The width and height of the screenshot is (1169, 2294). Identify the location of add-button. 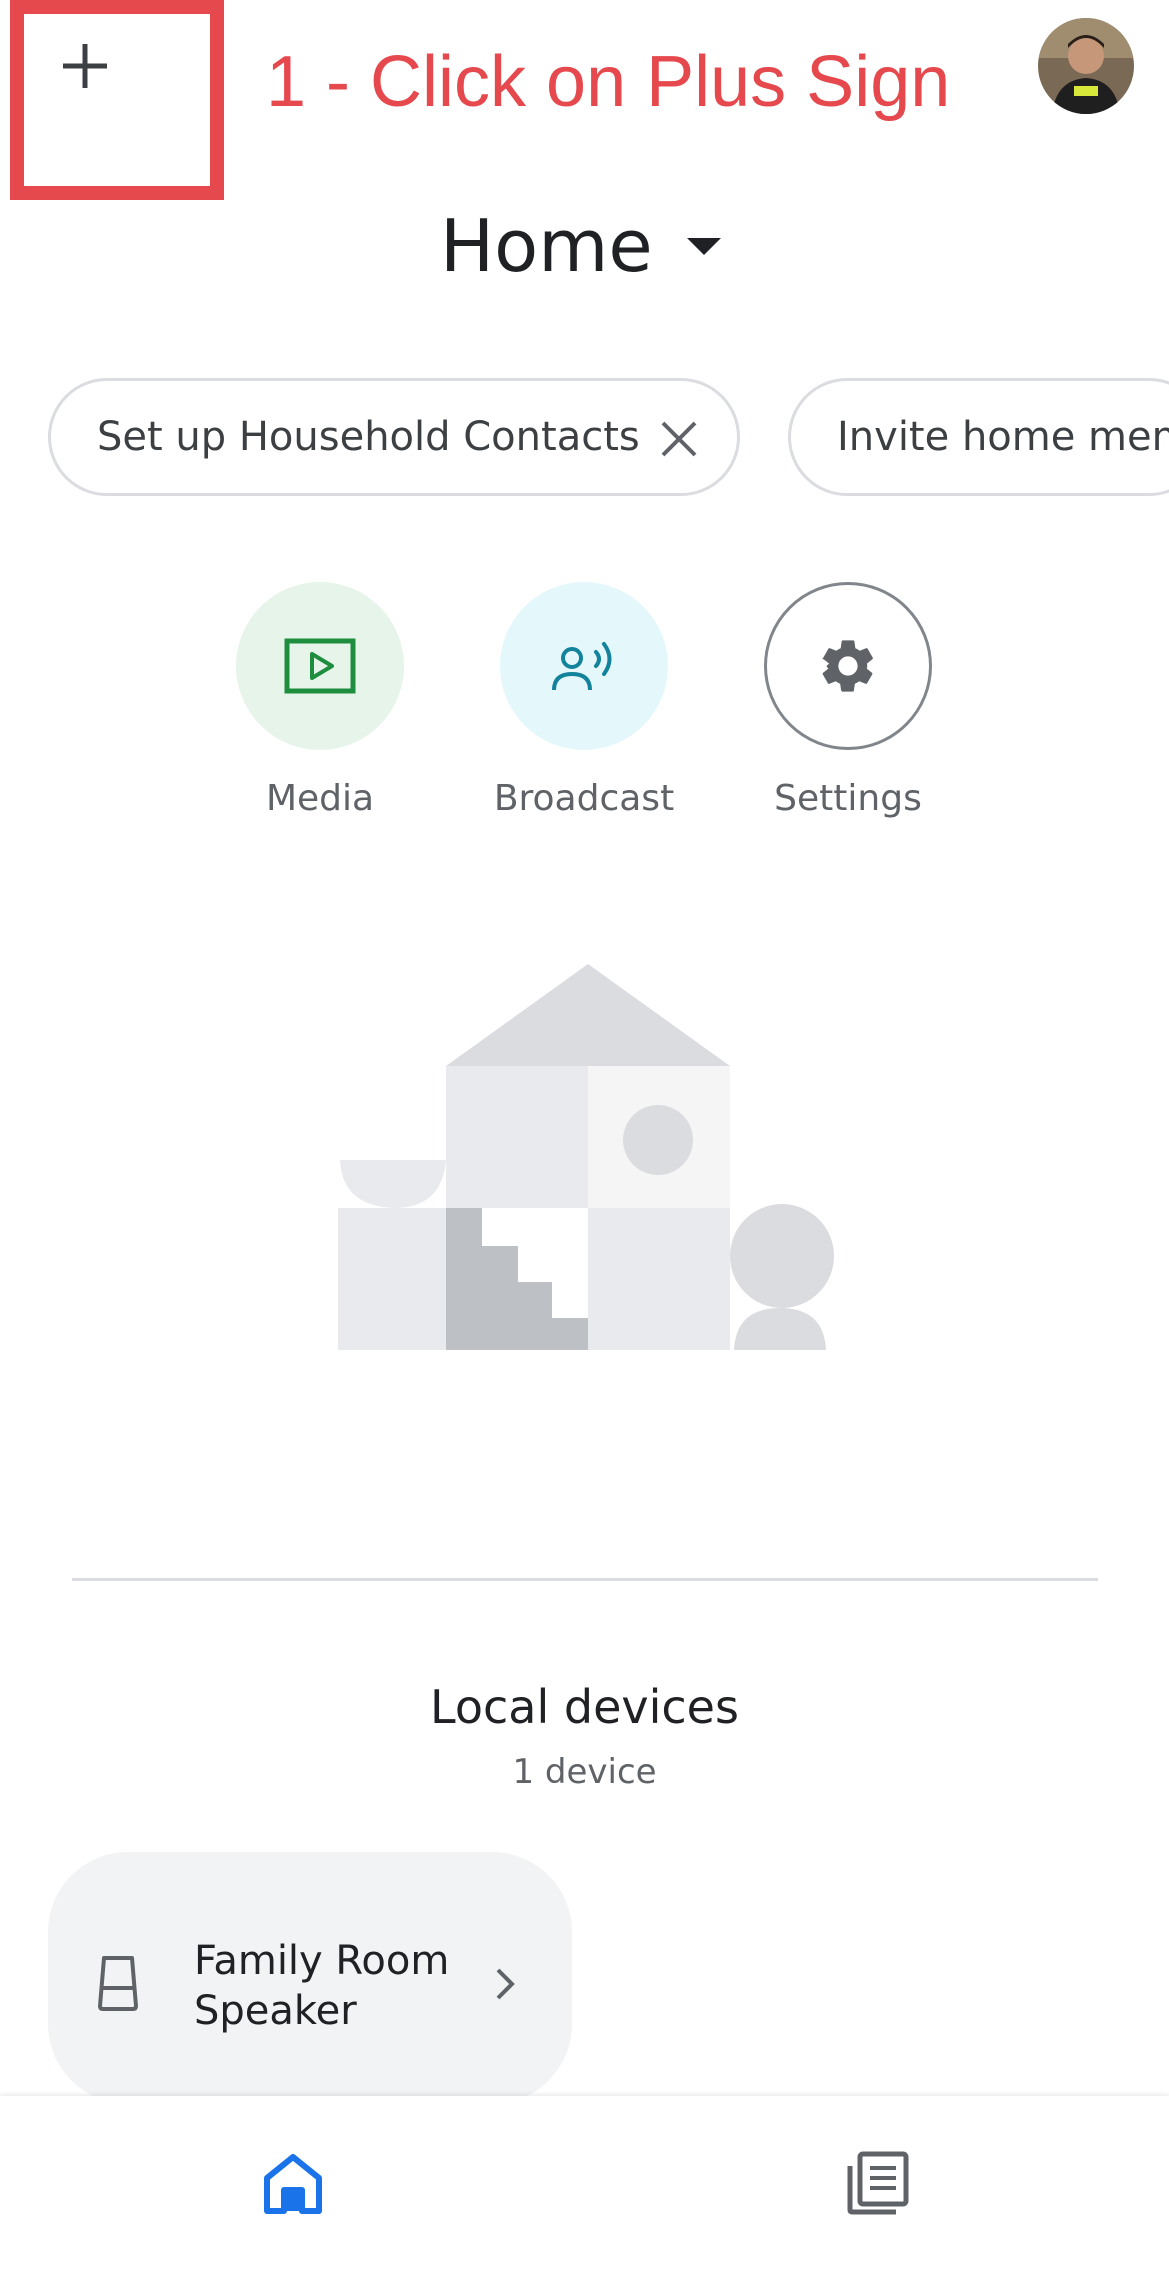
(85, 65).